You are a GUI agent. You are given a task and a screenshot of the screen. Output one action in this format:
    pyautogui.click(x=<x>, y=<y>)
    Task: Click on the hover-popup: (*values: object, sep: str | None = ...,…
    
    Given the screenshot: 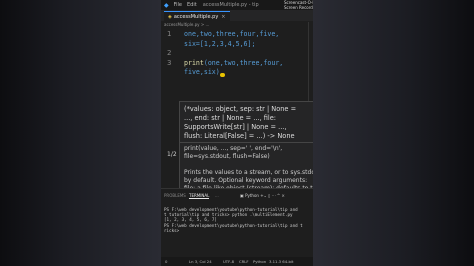 What is the action you would take?
    pyautogui.click(x=246, y=147)
    